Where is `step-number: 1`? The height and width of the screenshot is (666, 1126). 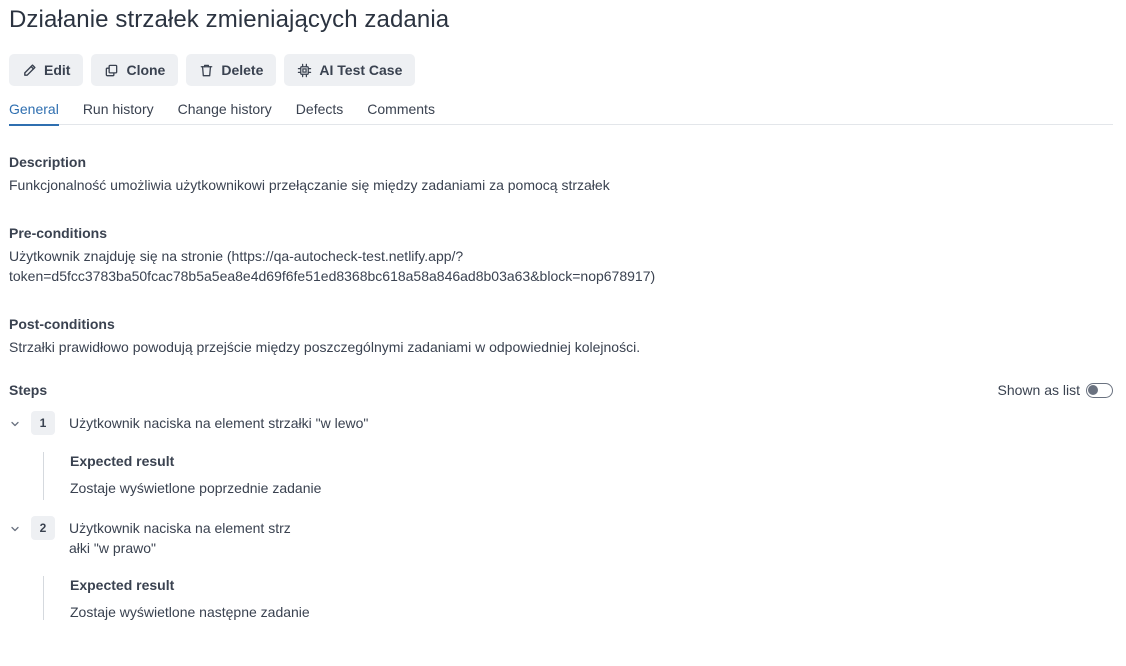
step-number: 1 is located at coordinates (43, 423).